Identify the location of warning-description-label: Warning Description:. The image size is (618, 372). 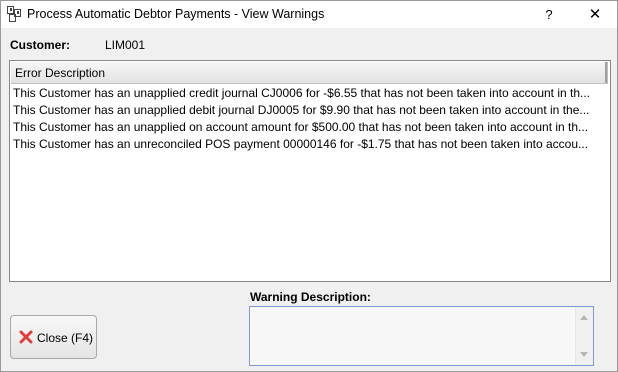
(310, 297).